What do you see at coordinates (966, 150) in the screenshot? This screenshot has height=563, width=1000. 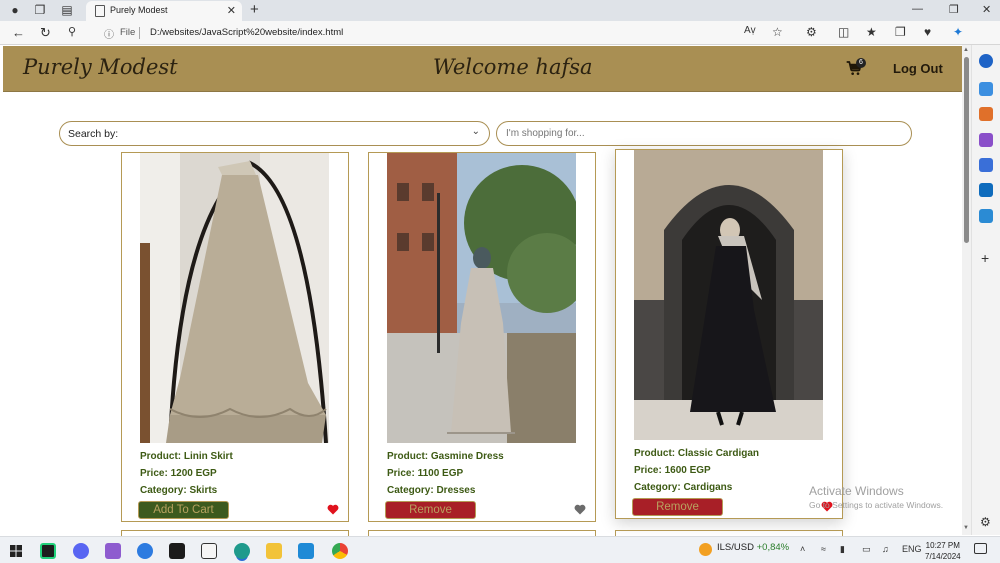 I see `scrollbar-thumb` at bounding box center [966, 150].